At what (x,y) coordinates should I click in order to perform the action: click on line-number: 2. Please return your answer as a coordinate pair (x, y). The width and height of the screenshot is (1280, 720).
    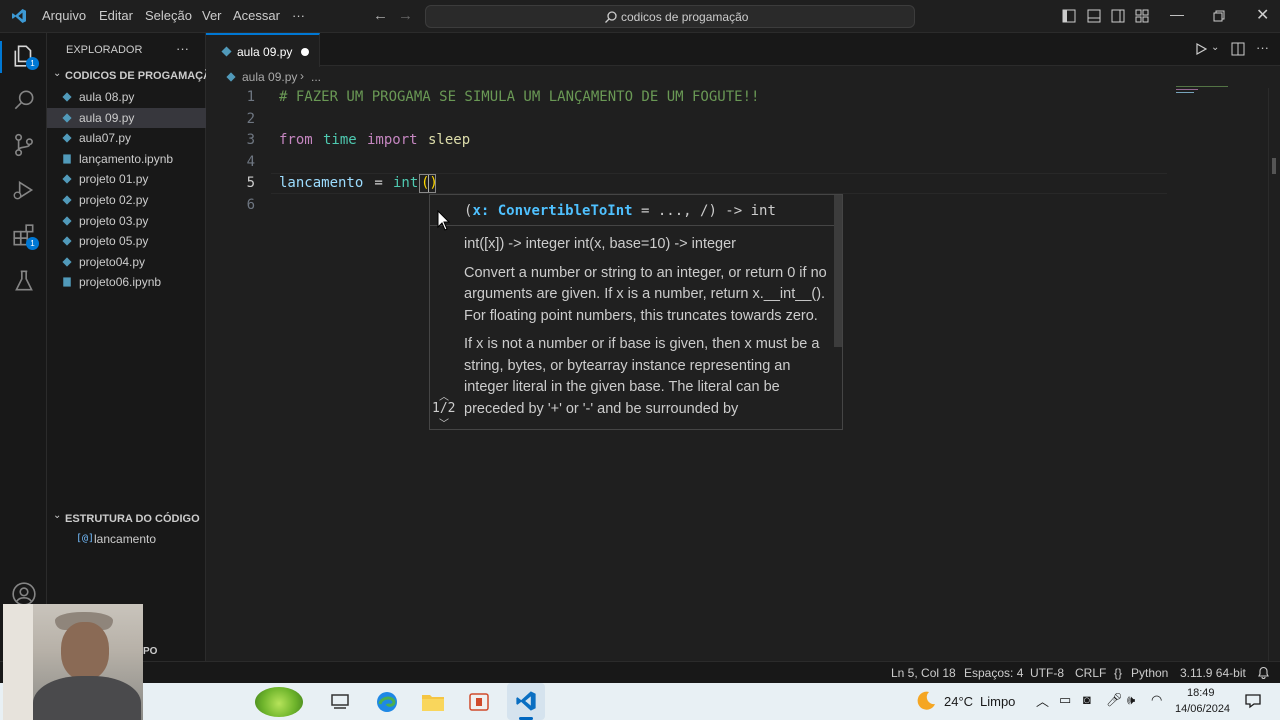
    Looking at the image, I should click on (250, 119).